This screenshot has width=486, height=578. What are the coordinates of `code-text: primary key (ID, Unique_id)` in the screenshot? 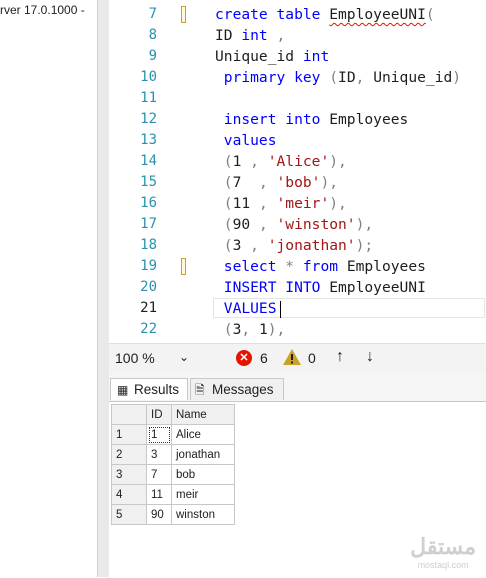 It's located at (338, 77).